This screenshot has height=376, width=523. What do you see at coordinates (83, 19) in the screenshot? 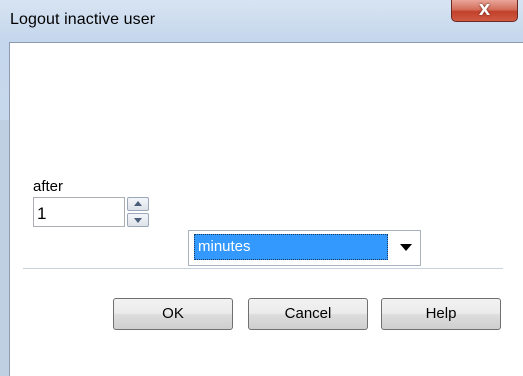
I see `window-title: Logout inactive user` at bounding box center [83, 19].